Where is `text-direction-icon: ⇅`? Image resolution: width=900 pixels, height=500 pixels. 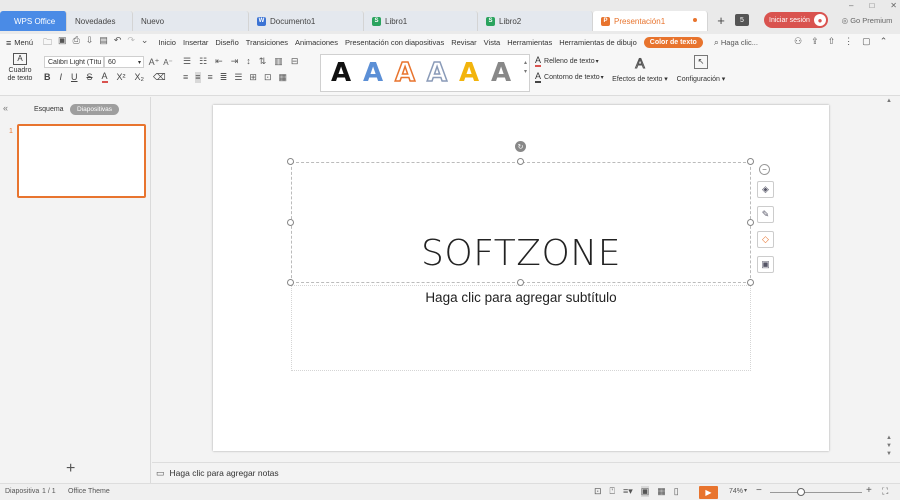
text-direction-icon: ⇅ is located at coordinates (263, 61).